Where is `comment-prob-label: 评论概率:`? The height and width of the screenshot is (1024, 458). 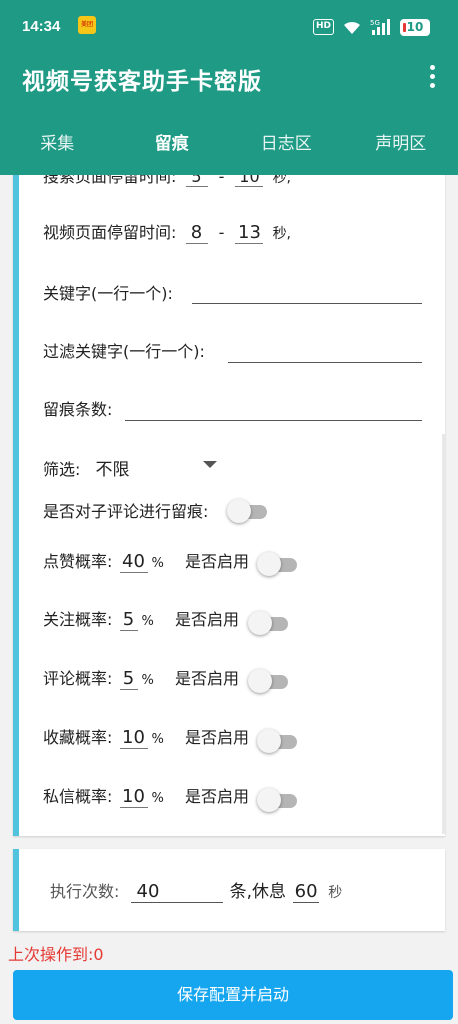 comment-prob-label: 评论概率: is located at coordinates (78, 678).